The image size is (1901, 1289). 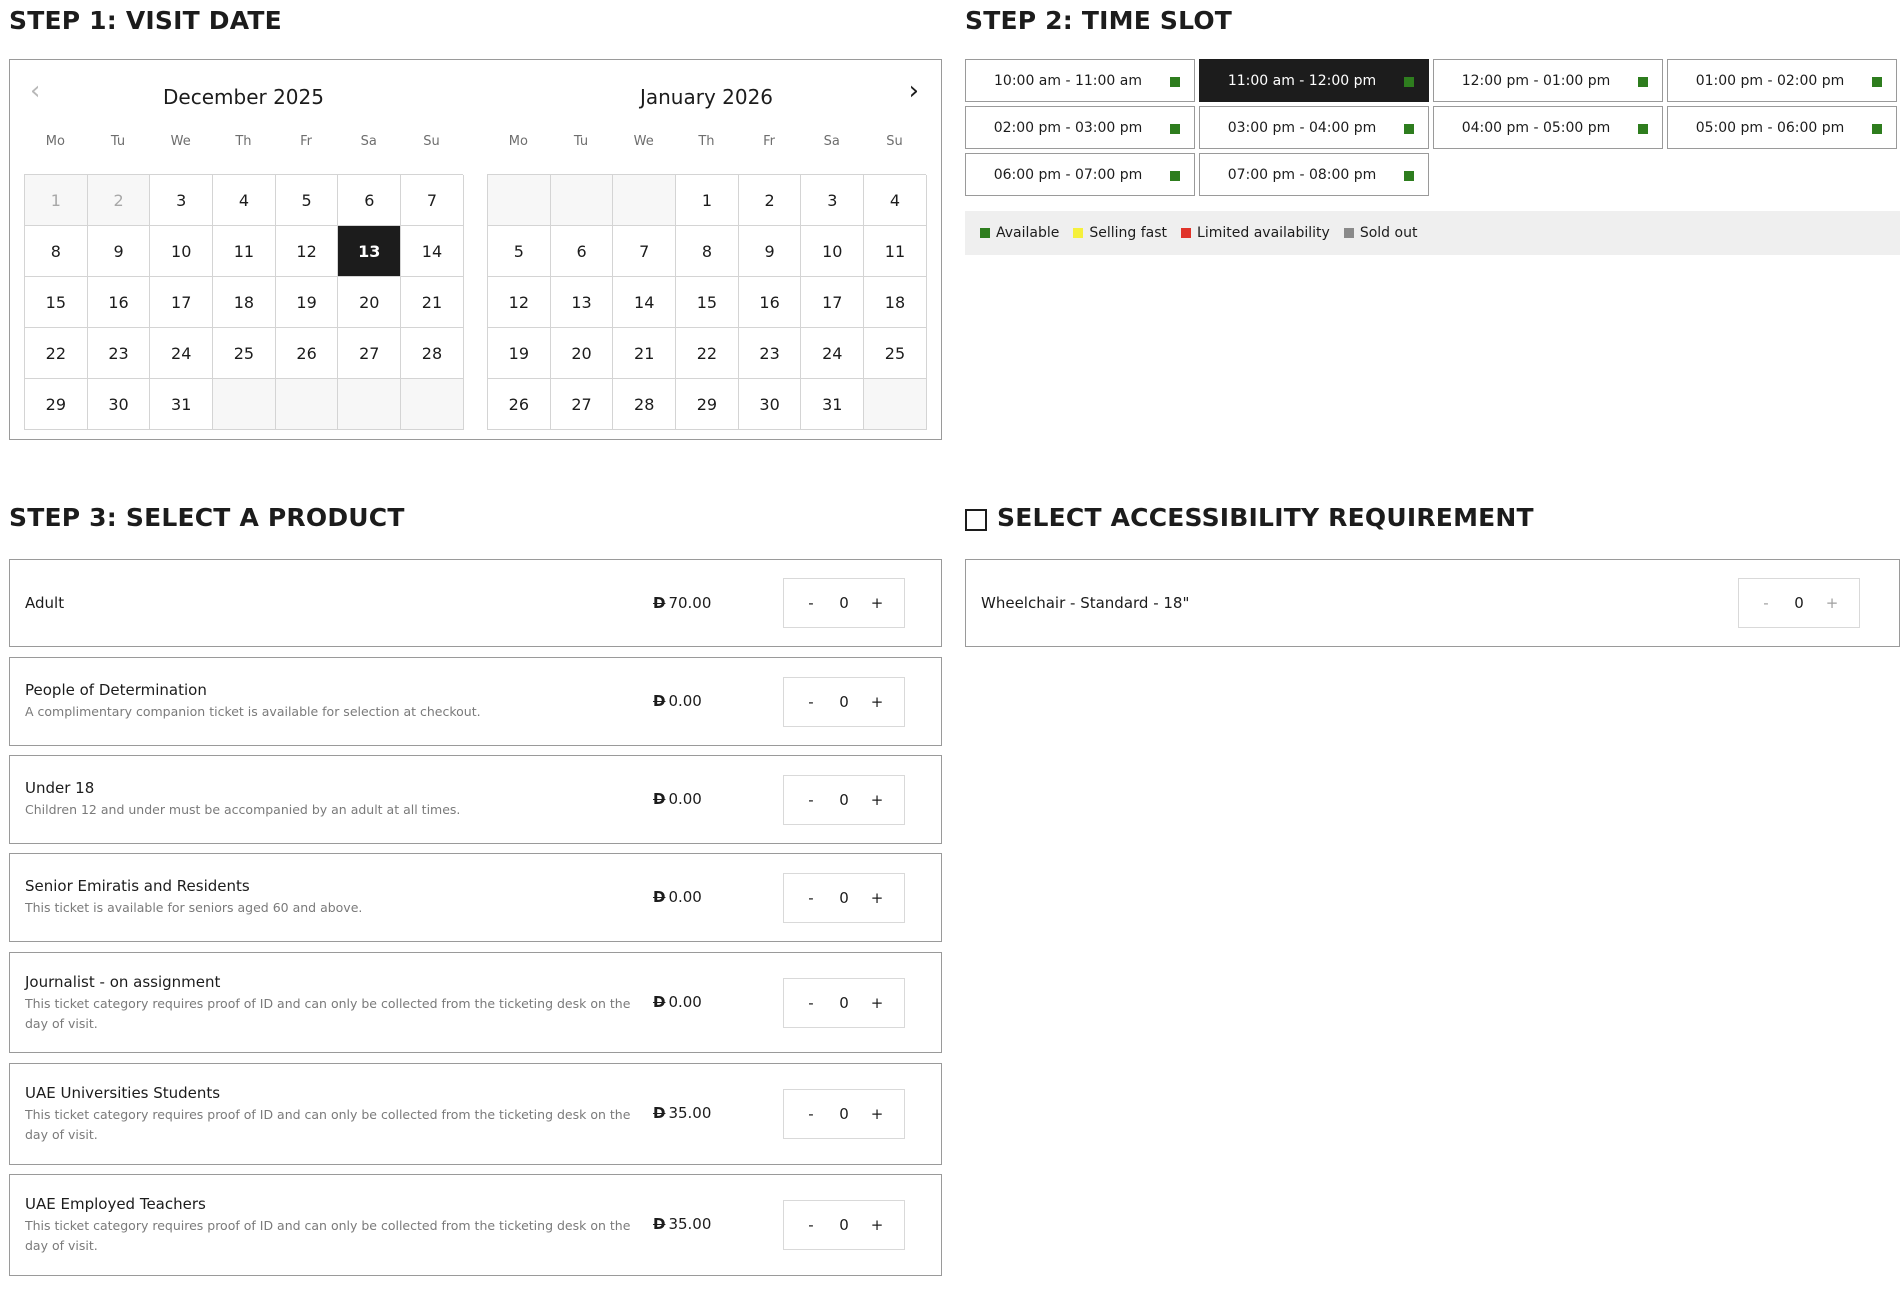 I want to click on day-cell: 2, so click(x=770, y=200).